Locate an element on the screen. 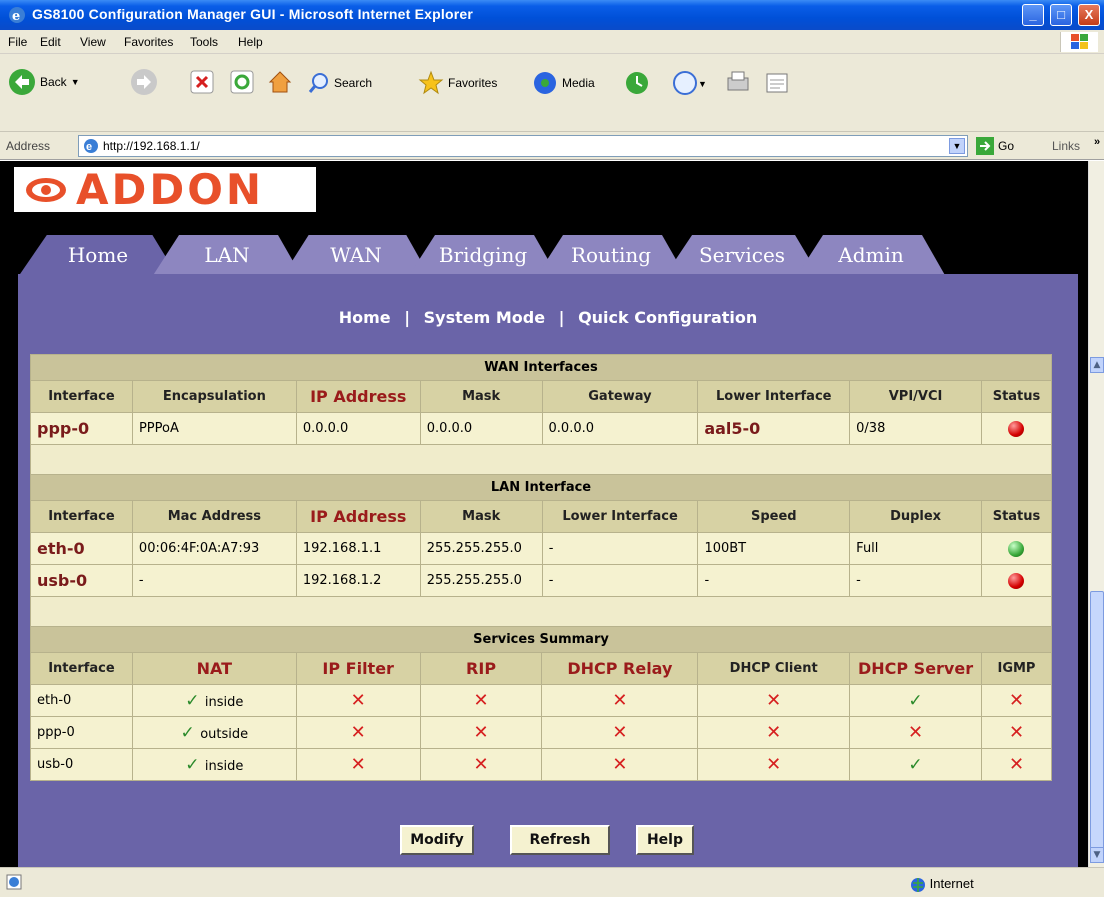 The image size is (1104, 897). menu-edit: Edit is located at coordinates (50, 42).